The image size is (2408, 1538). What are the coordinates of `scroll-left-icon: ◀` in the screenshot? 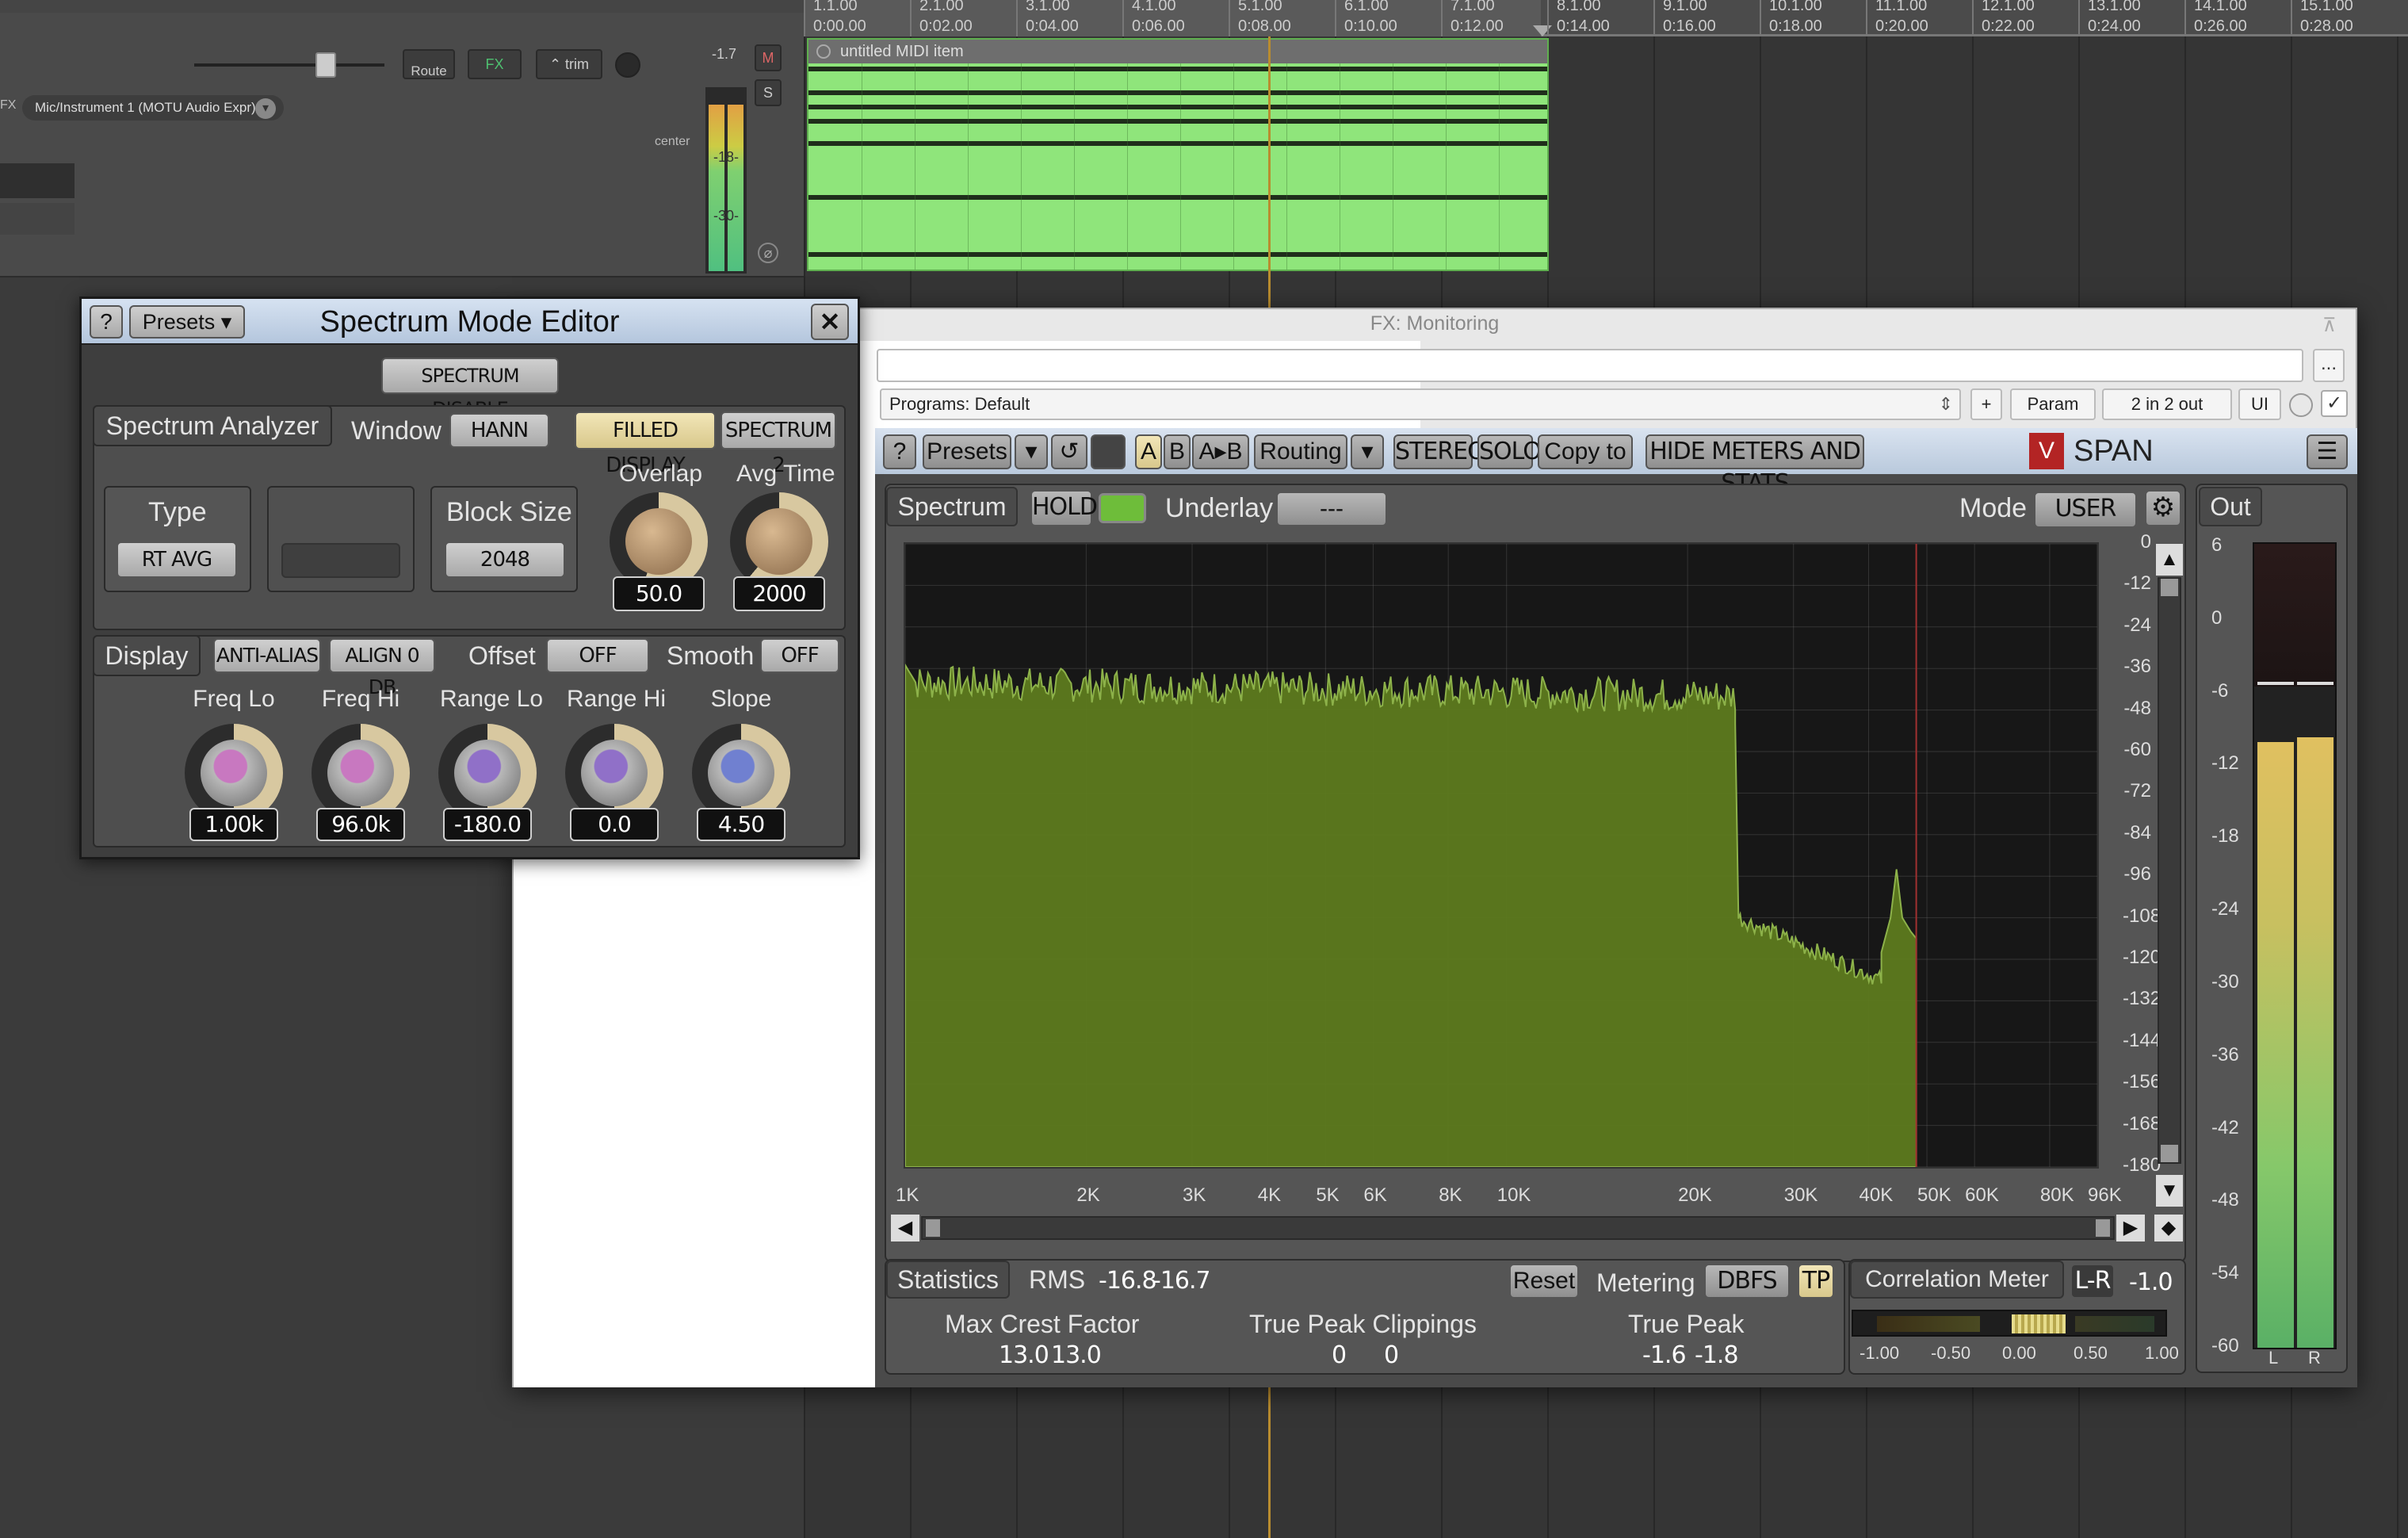 It's located at (905, 1228).